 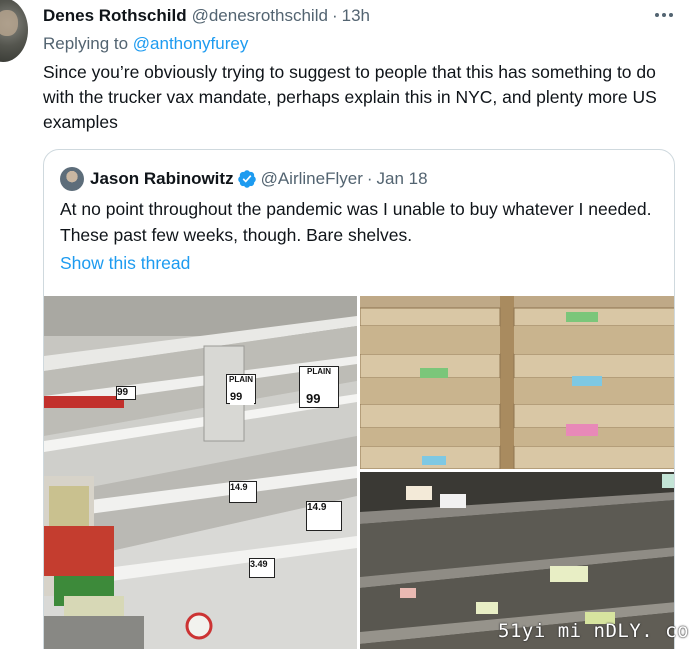 I want to click on replying-to: Replying to @anthonyfurey, so click(x=145, y=44).